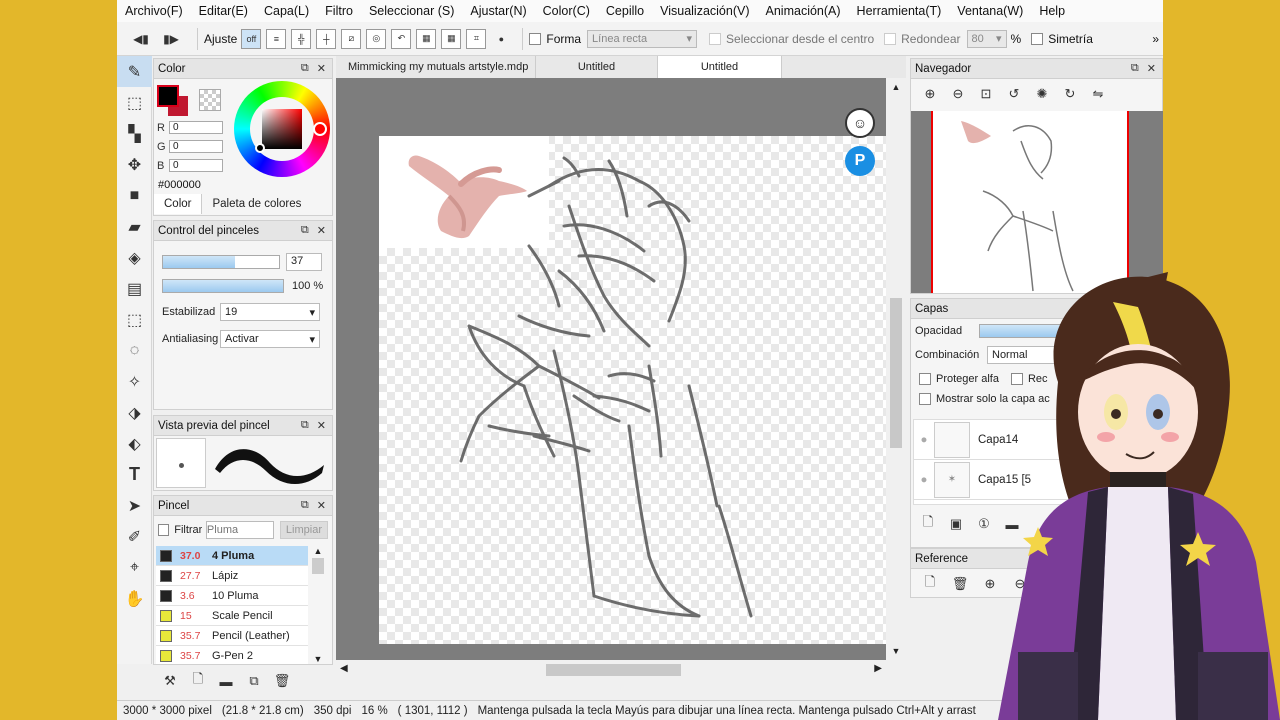  What do you see at coordinates (451, 38) in the screenshot?
I see `snap-grid2-icon: ▦` at bounding box center [451, 38].